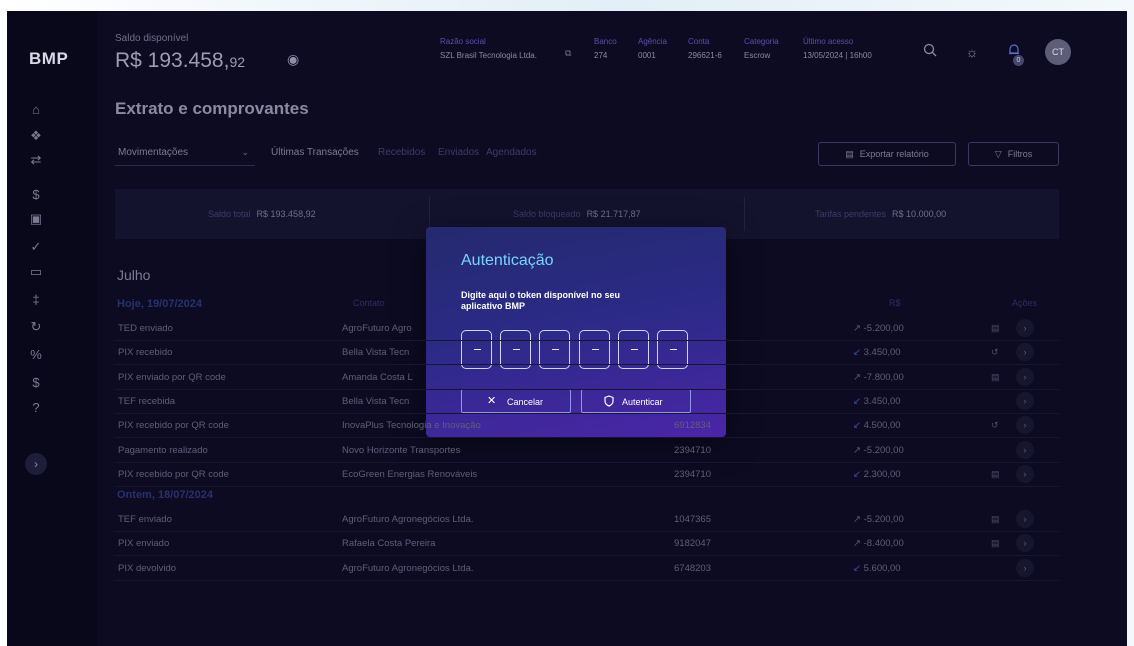  What do you see at coordinates (36, 464) in the screenshot?
I see `expand-sidebar-button: ›` at bounding box center [36, 464].